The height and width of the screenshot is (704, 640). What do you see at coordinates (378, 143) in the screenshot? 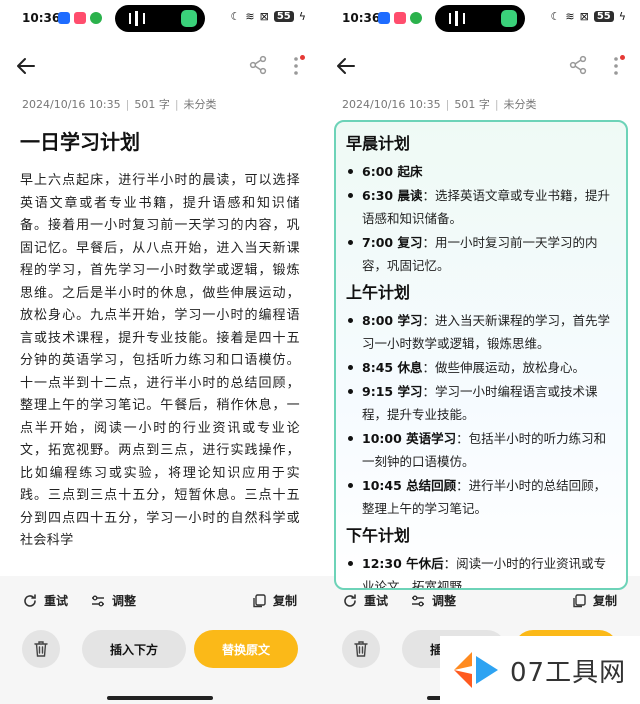
I see `plan-section-heading: 早晨计划` at bounding box center [378, 143].